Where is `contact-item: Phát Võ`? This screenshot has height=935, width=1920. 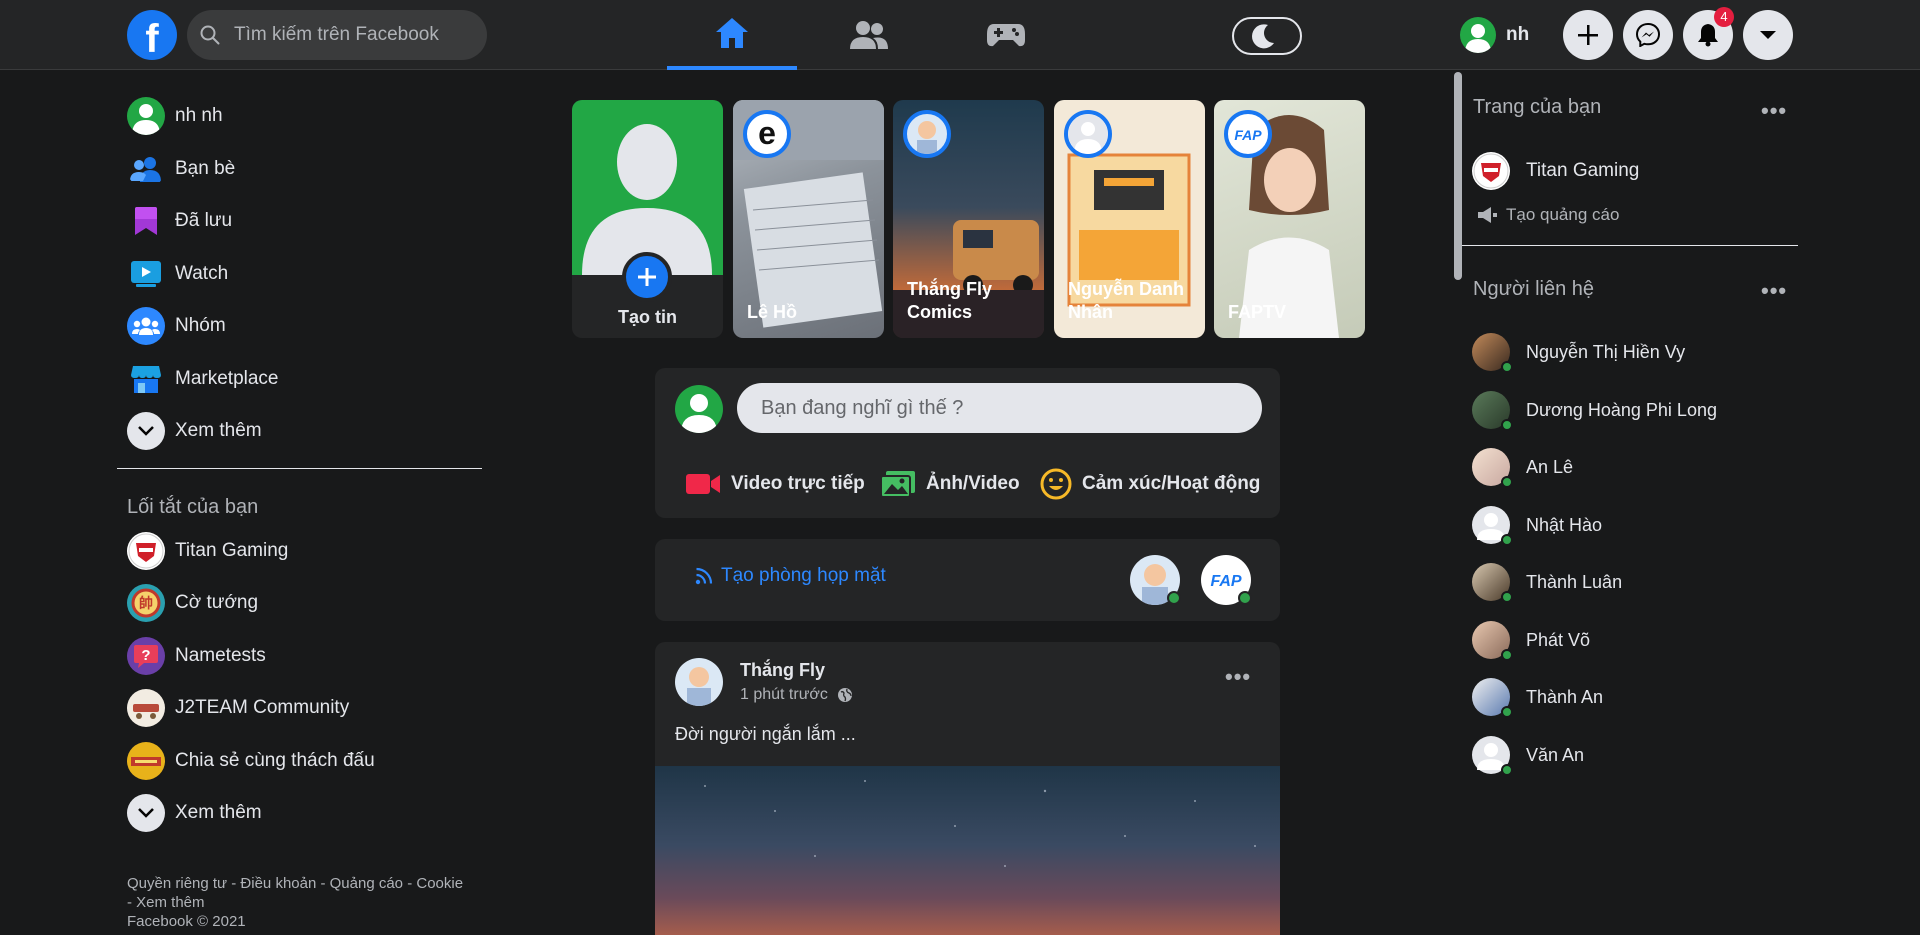
contact-item: Phát Võ is located at coordinates (1531, 640).